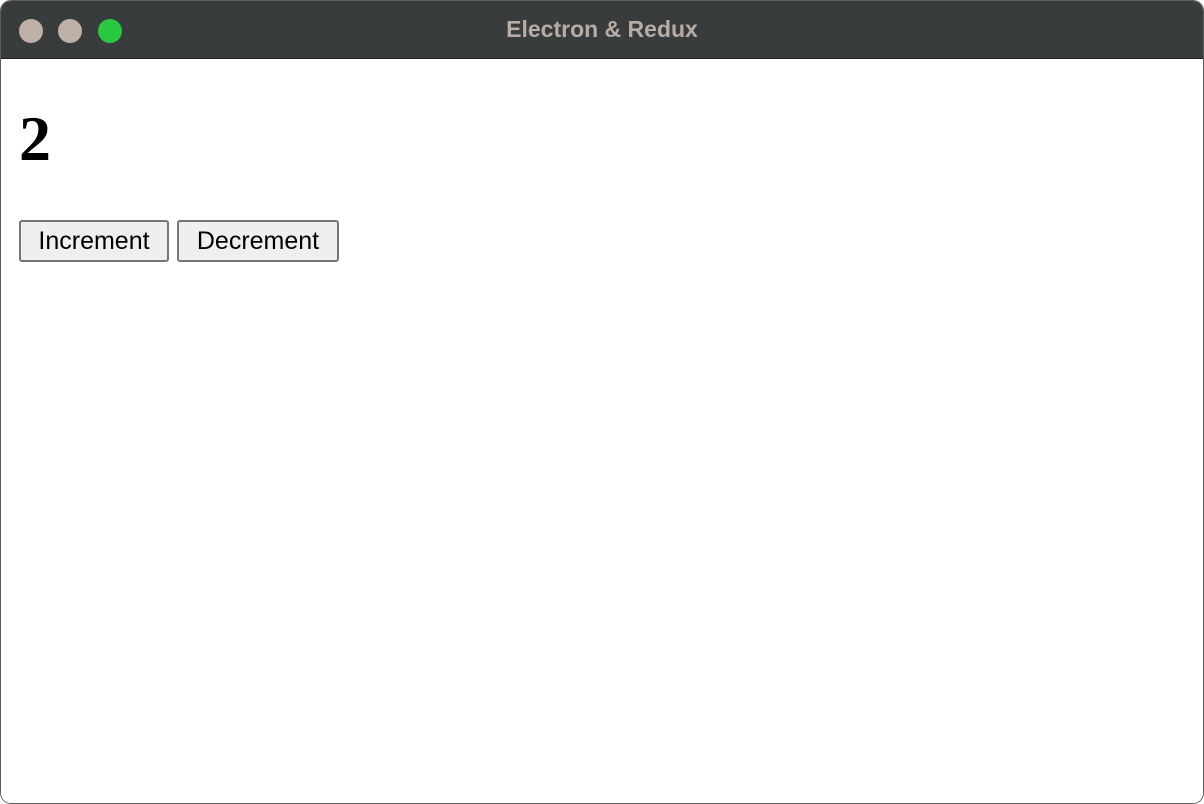  I want to click on counter-value: 2, so click(35, 138).